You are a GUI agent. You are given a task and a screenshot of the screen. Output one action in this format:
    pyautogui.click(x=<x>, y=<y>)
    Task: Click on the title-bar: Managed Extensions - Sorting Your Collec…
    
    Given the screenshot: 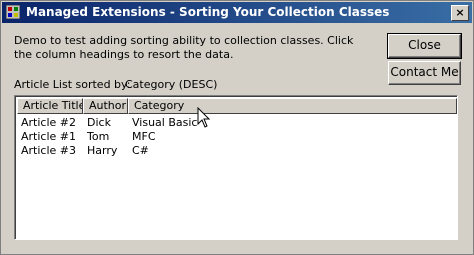 What is the action you would take?
    pyautogui.click(x=237, y=12)
    